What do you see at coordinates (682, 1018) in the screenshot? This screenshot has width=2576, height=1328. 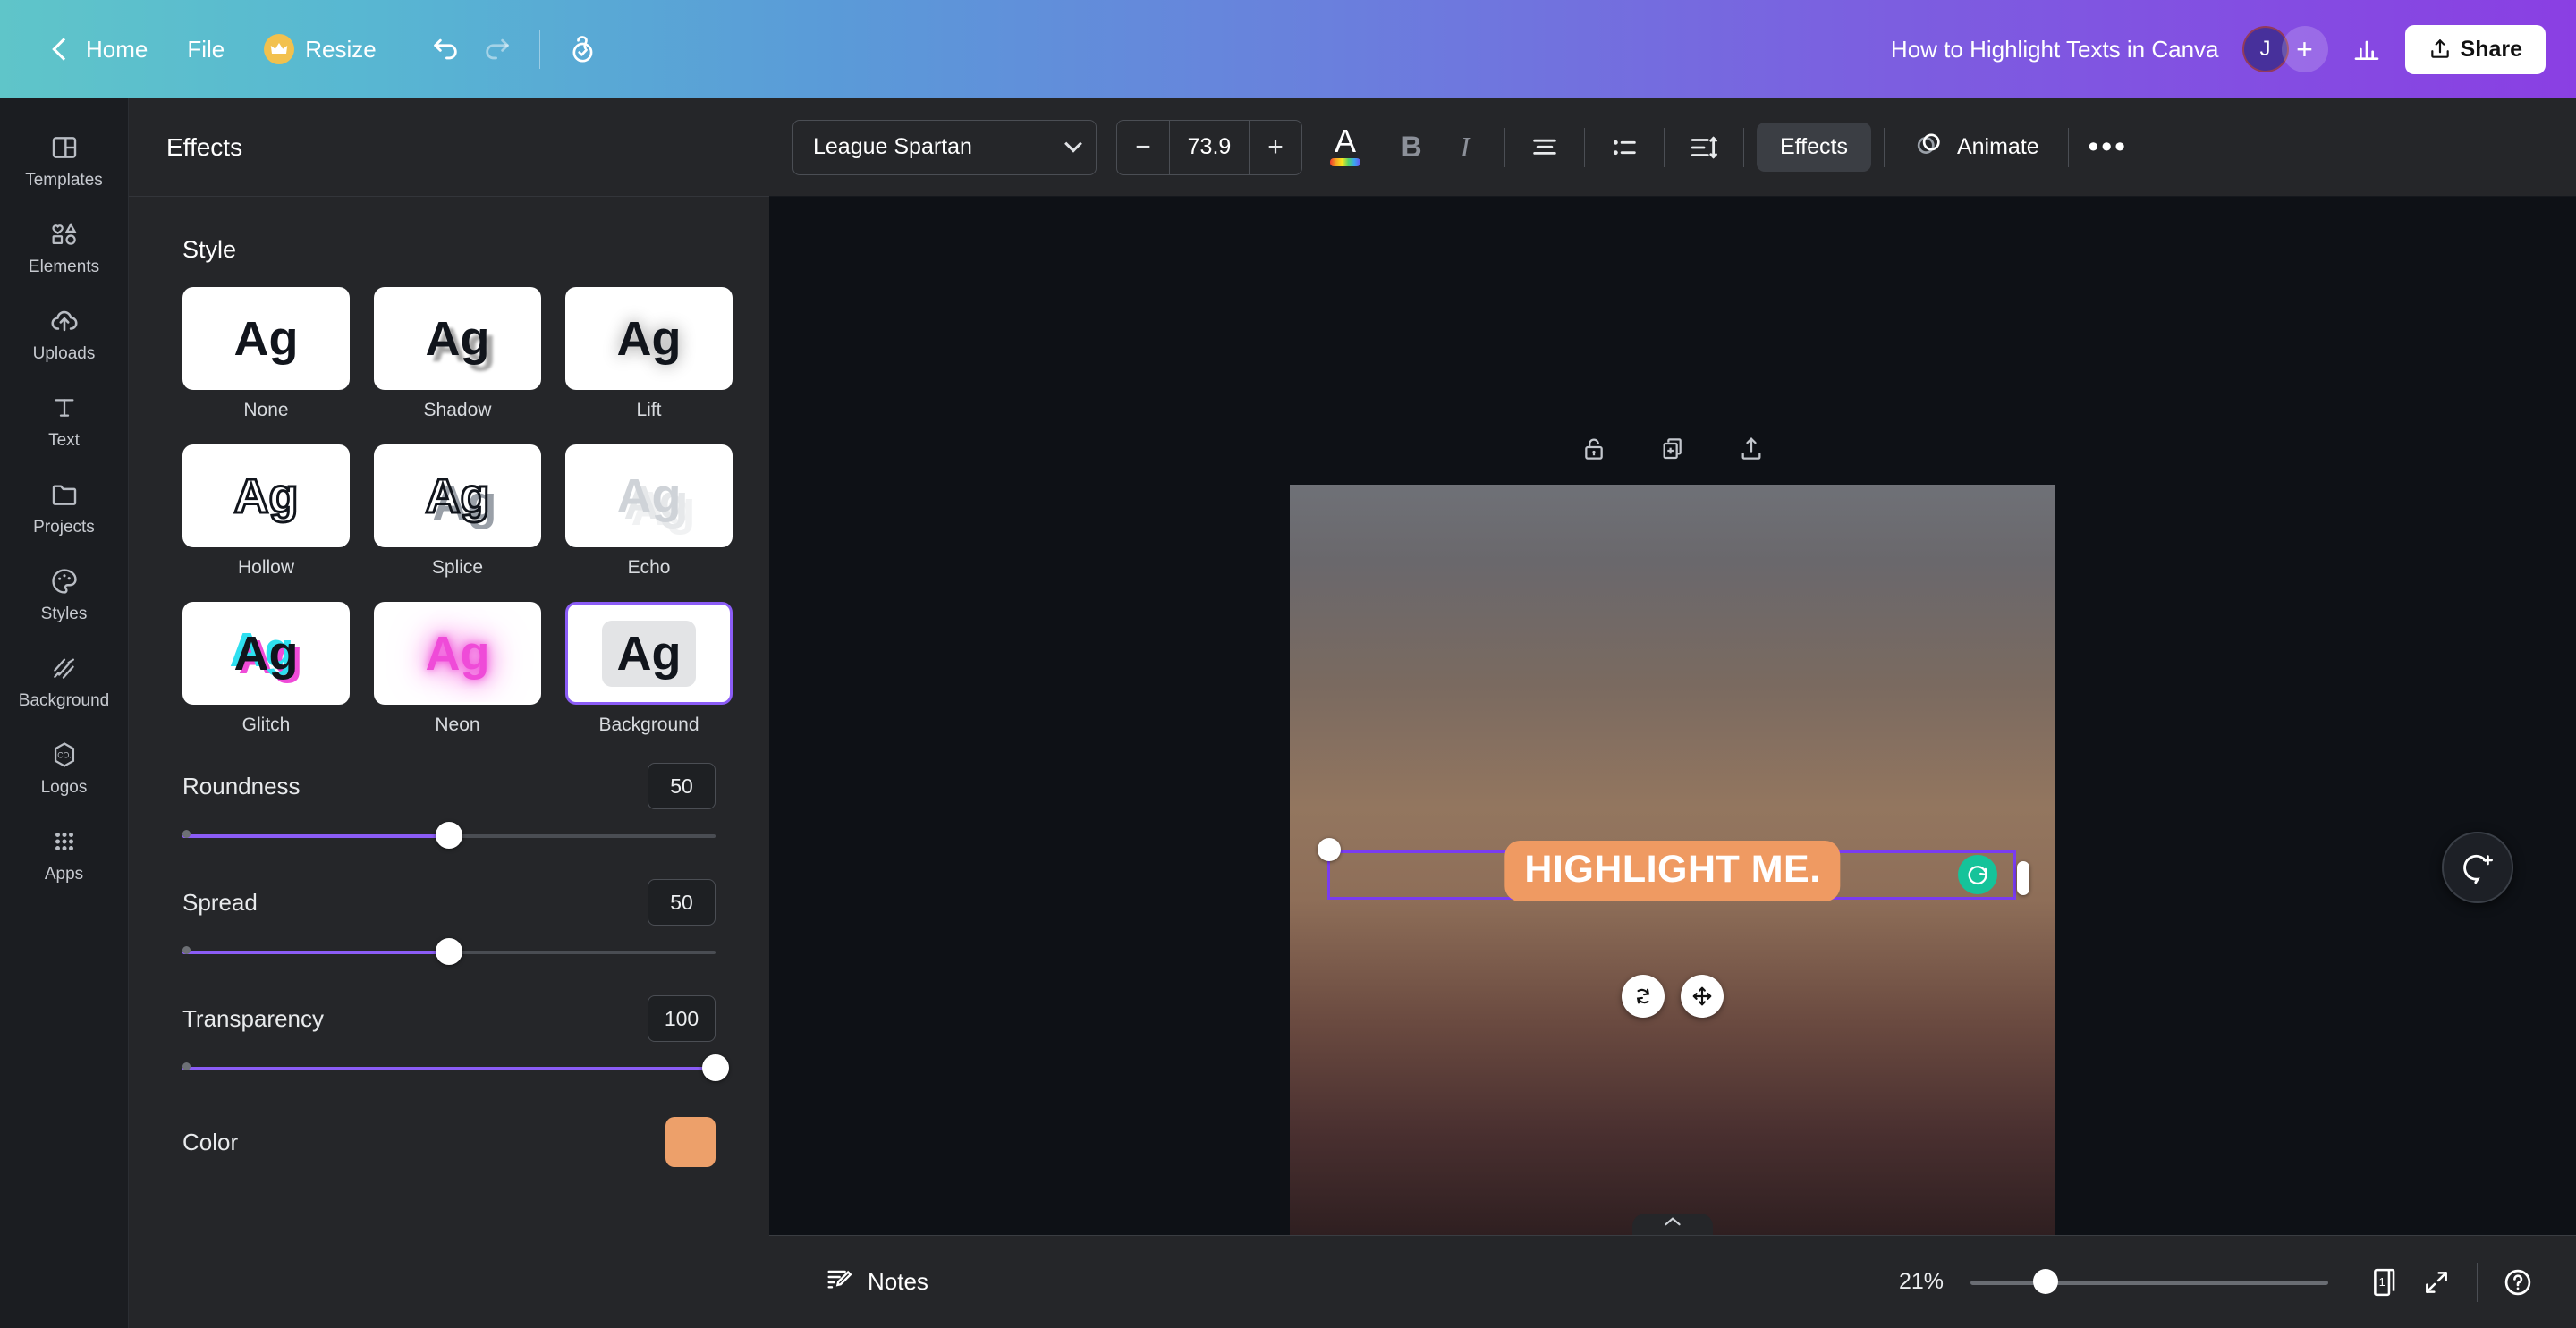 I see `transparency-value: 100` at bounding box center [682, 1018].